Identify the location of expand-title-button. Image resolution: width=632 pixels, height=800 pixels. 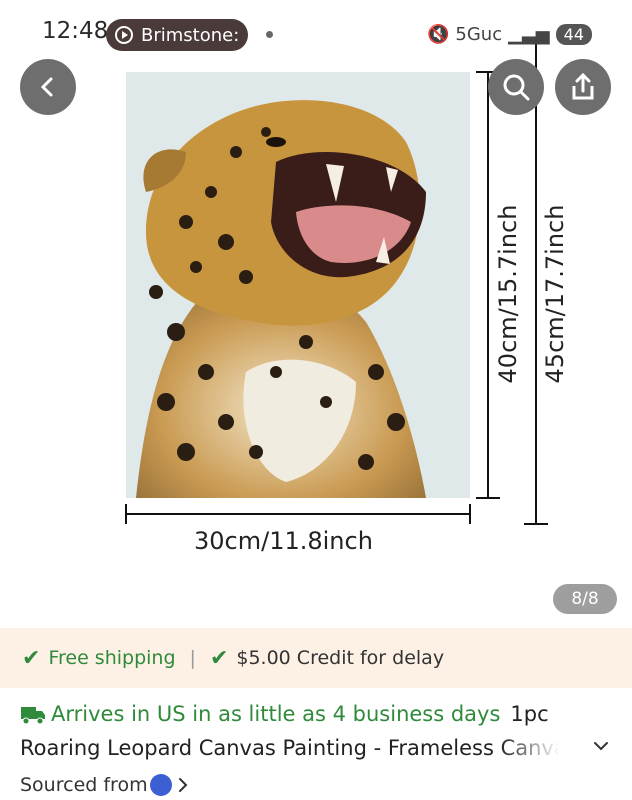
(601, 748).